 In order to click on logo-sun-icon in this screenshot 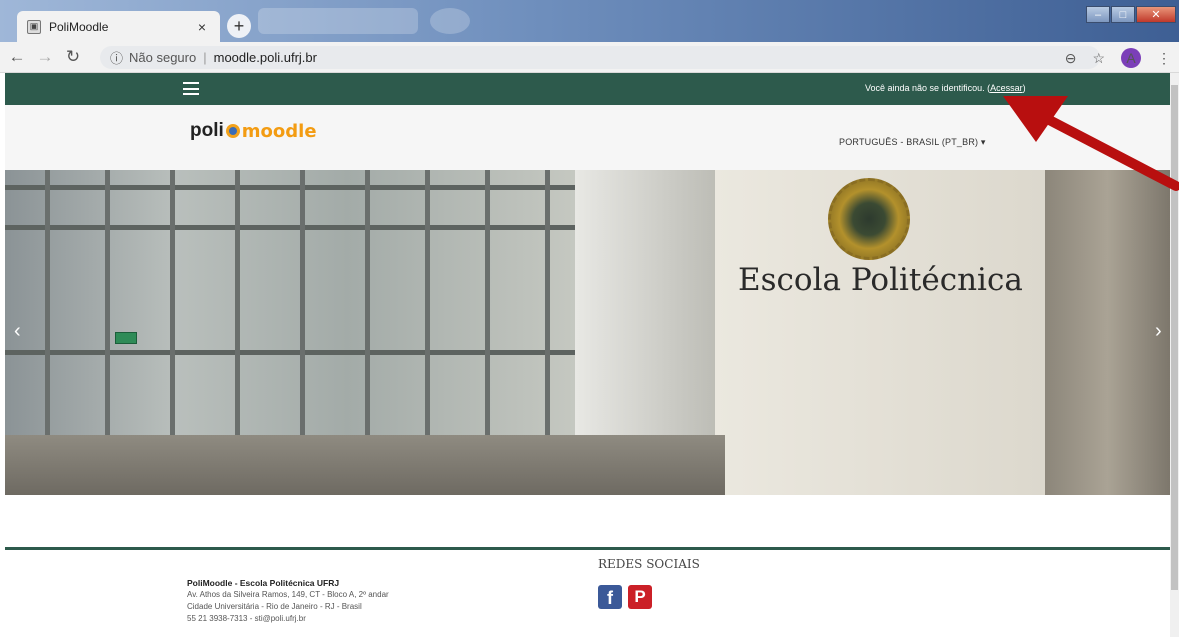, I will do `click(232, 131)`.